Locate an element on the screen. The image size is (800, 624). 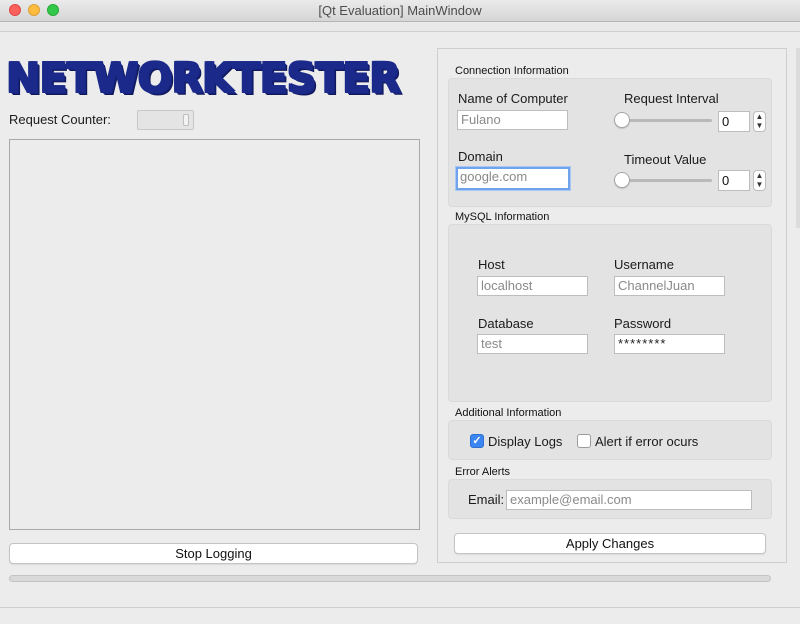
password-input: ******** is located at coordinates (669, 344).